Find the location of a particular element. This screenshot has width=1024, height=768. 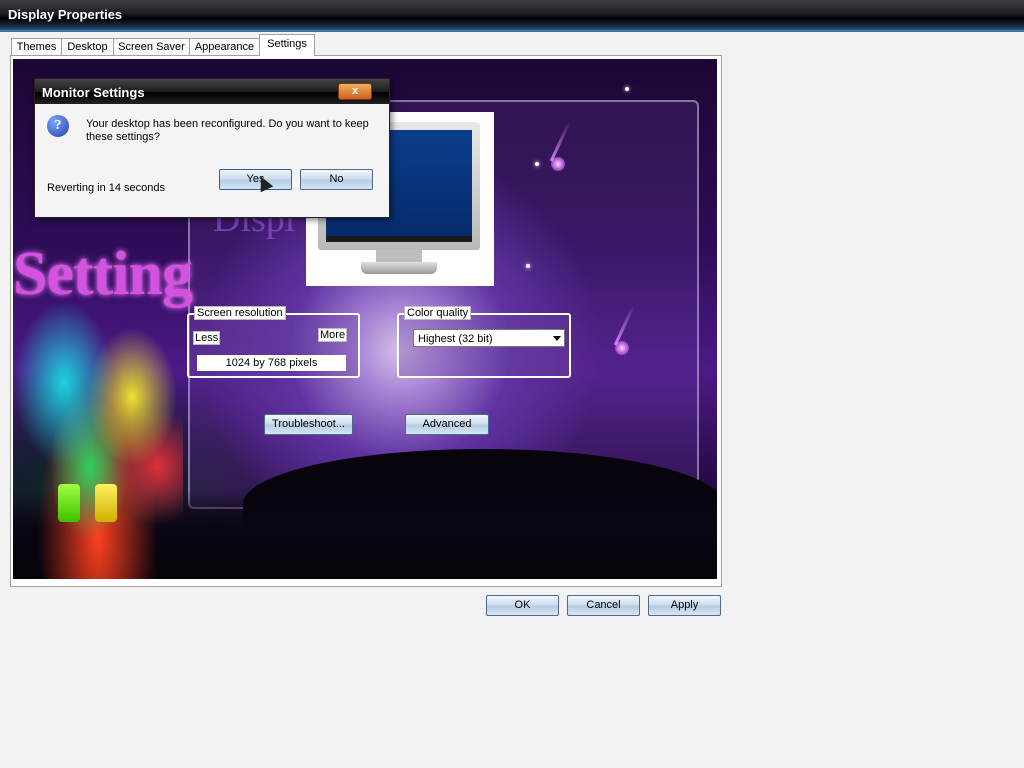

preview-taskbar is located at coordinates (399, 239).